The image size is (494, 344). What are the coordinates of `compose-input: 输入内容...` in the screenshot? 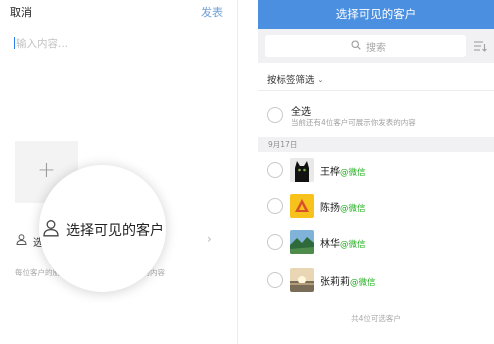 It's located at (41, 43).